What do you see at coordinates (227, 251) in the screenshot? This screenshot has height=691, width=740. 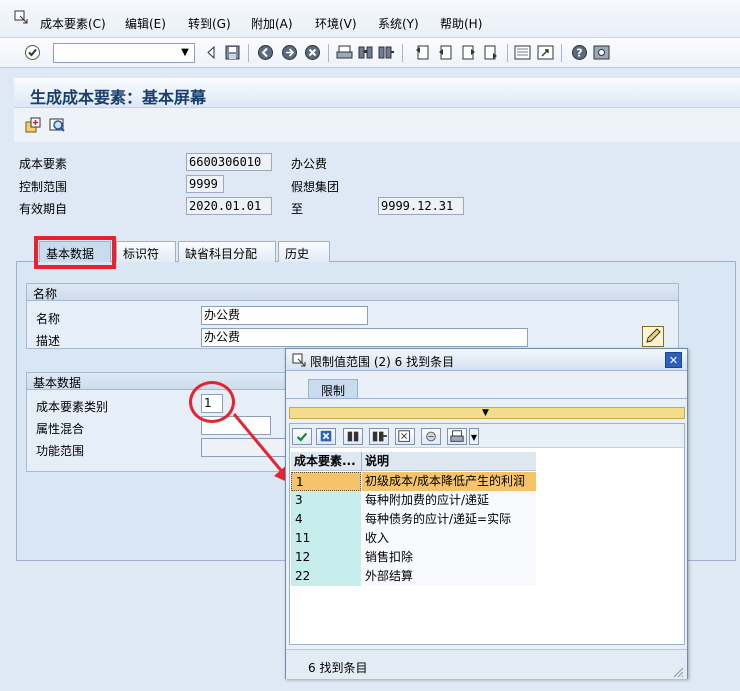 I see `tab-default-account-assignment: 缺省科目分配` at bounding box center [227, 251].